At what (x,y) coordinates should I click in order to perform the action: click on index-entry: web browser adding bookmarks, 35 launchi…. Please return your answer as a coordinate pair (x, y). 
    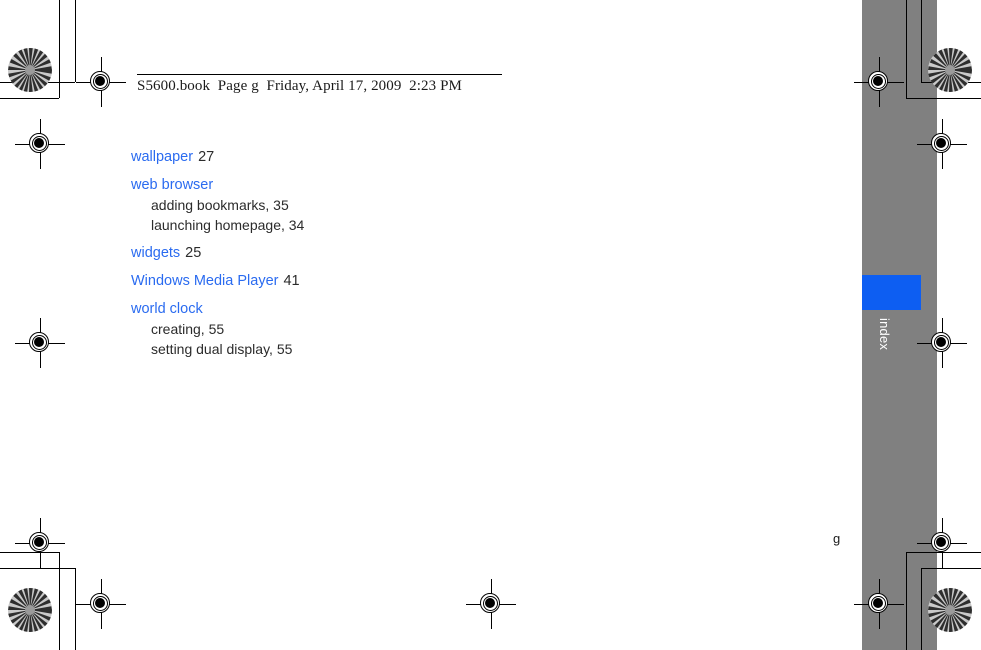
    Looking at the image, I should click on (341, 205).